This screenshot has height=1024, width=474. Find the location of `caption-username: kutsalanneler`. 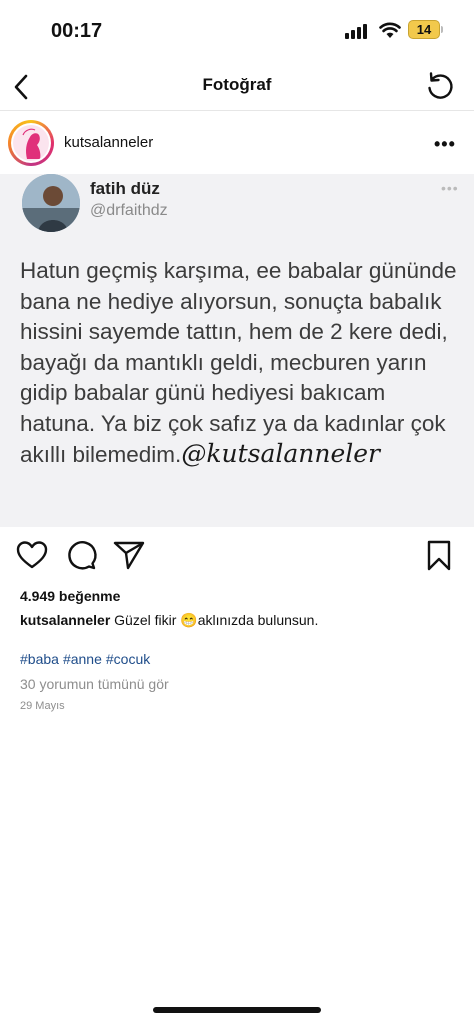

caption-username: kutsalanneler is located at coordinates (65, 620).